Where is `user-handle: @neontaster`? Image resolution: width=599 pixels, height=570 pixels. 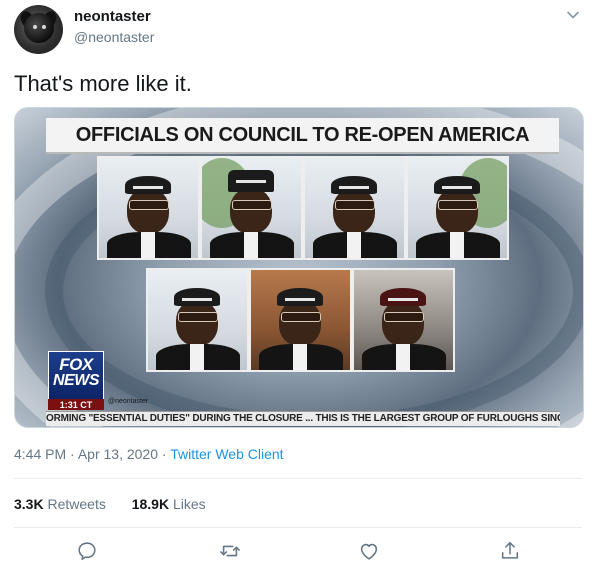 user-handle: @neontaster is located at coordinates (114, 37).